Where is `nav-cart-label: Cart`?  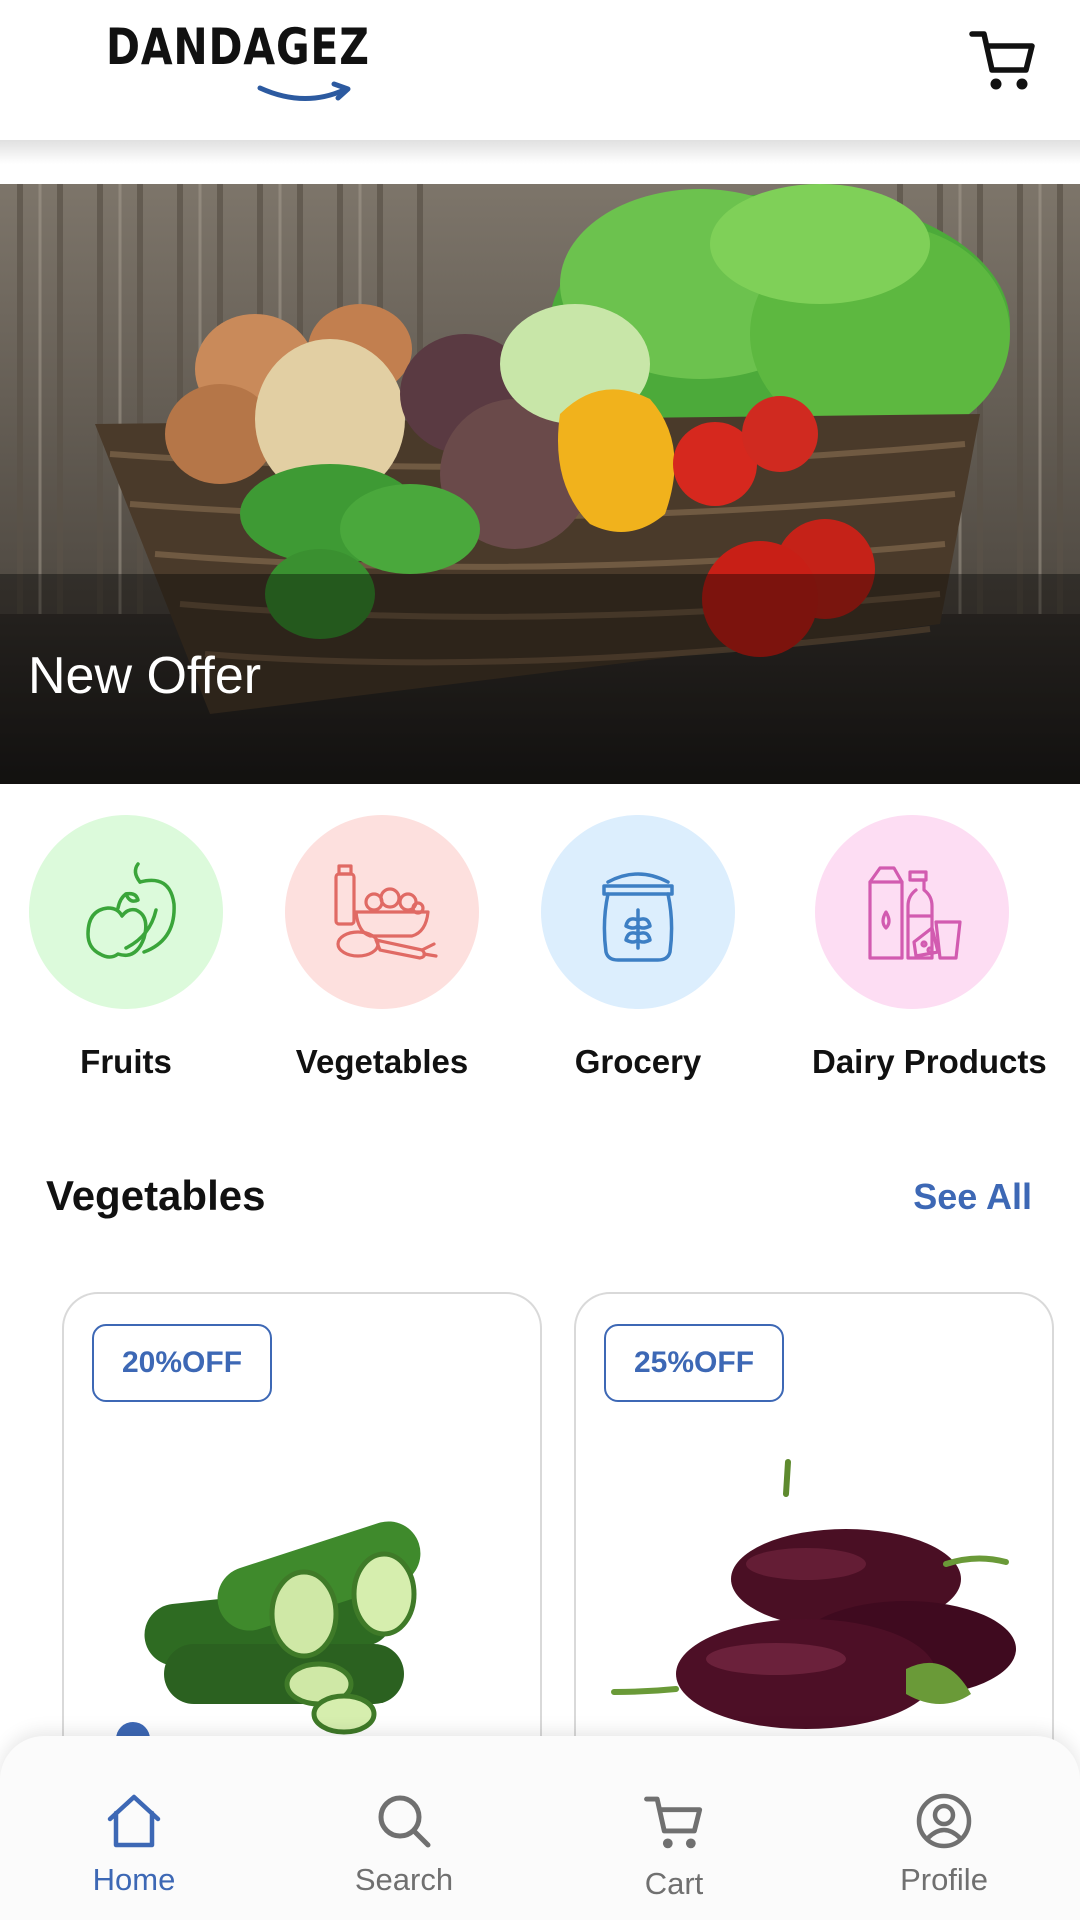
nav-cart-label: Cart is located at coordinates (674, 1883).